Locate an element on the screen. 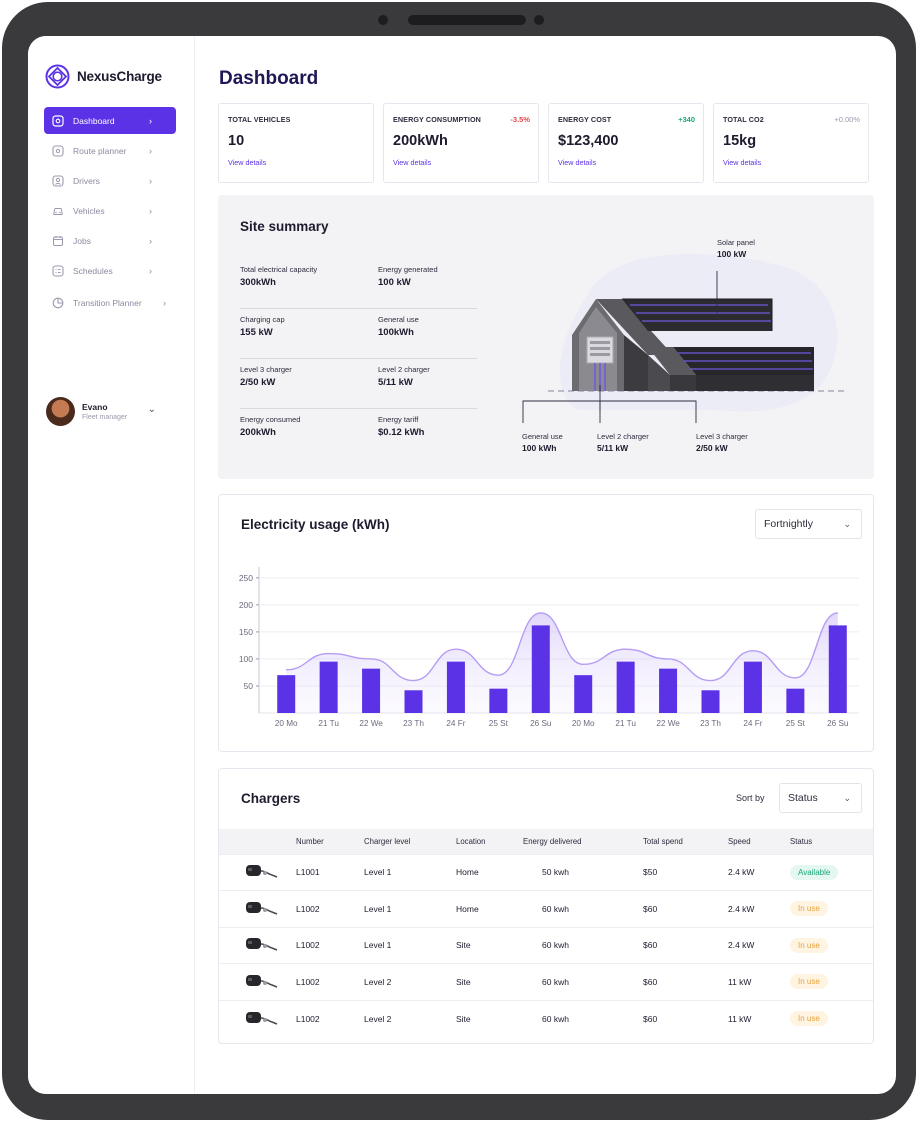  app-name: NexusCharge is located at coordinates (119, 76).